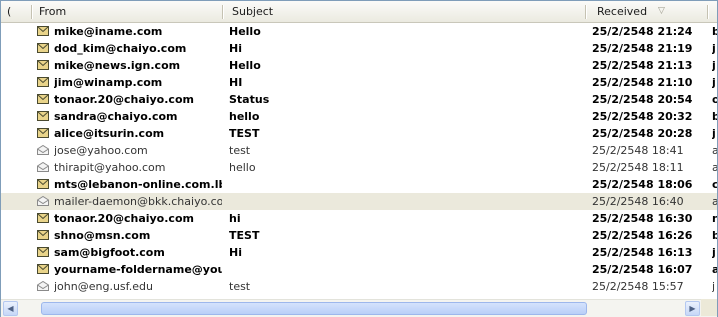  What do you see at coordinates (102, 235) in the screenshot?
I see `message-from: shno@msn.com` at bounding box center [102, 235].